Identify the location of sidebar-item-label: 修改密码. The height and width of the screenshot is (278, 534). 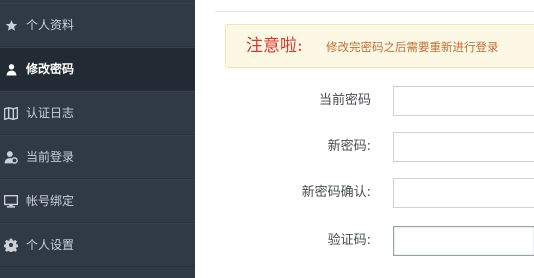
(50, 69).